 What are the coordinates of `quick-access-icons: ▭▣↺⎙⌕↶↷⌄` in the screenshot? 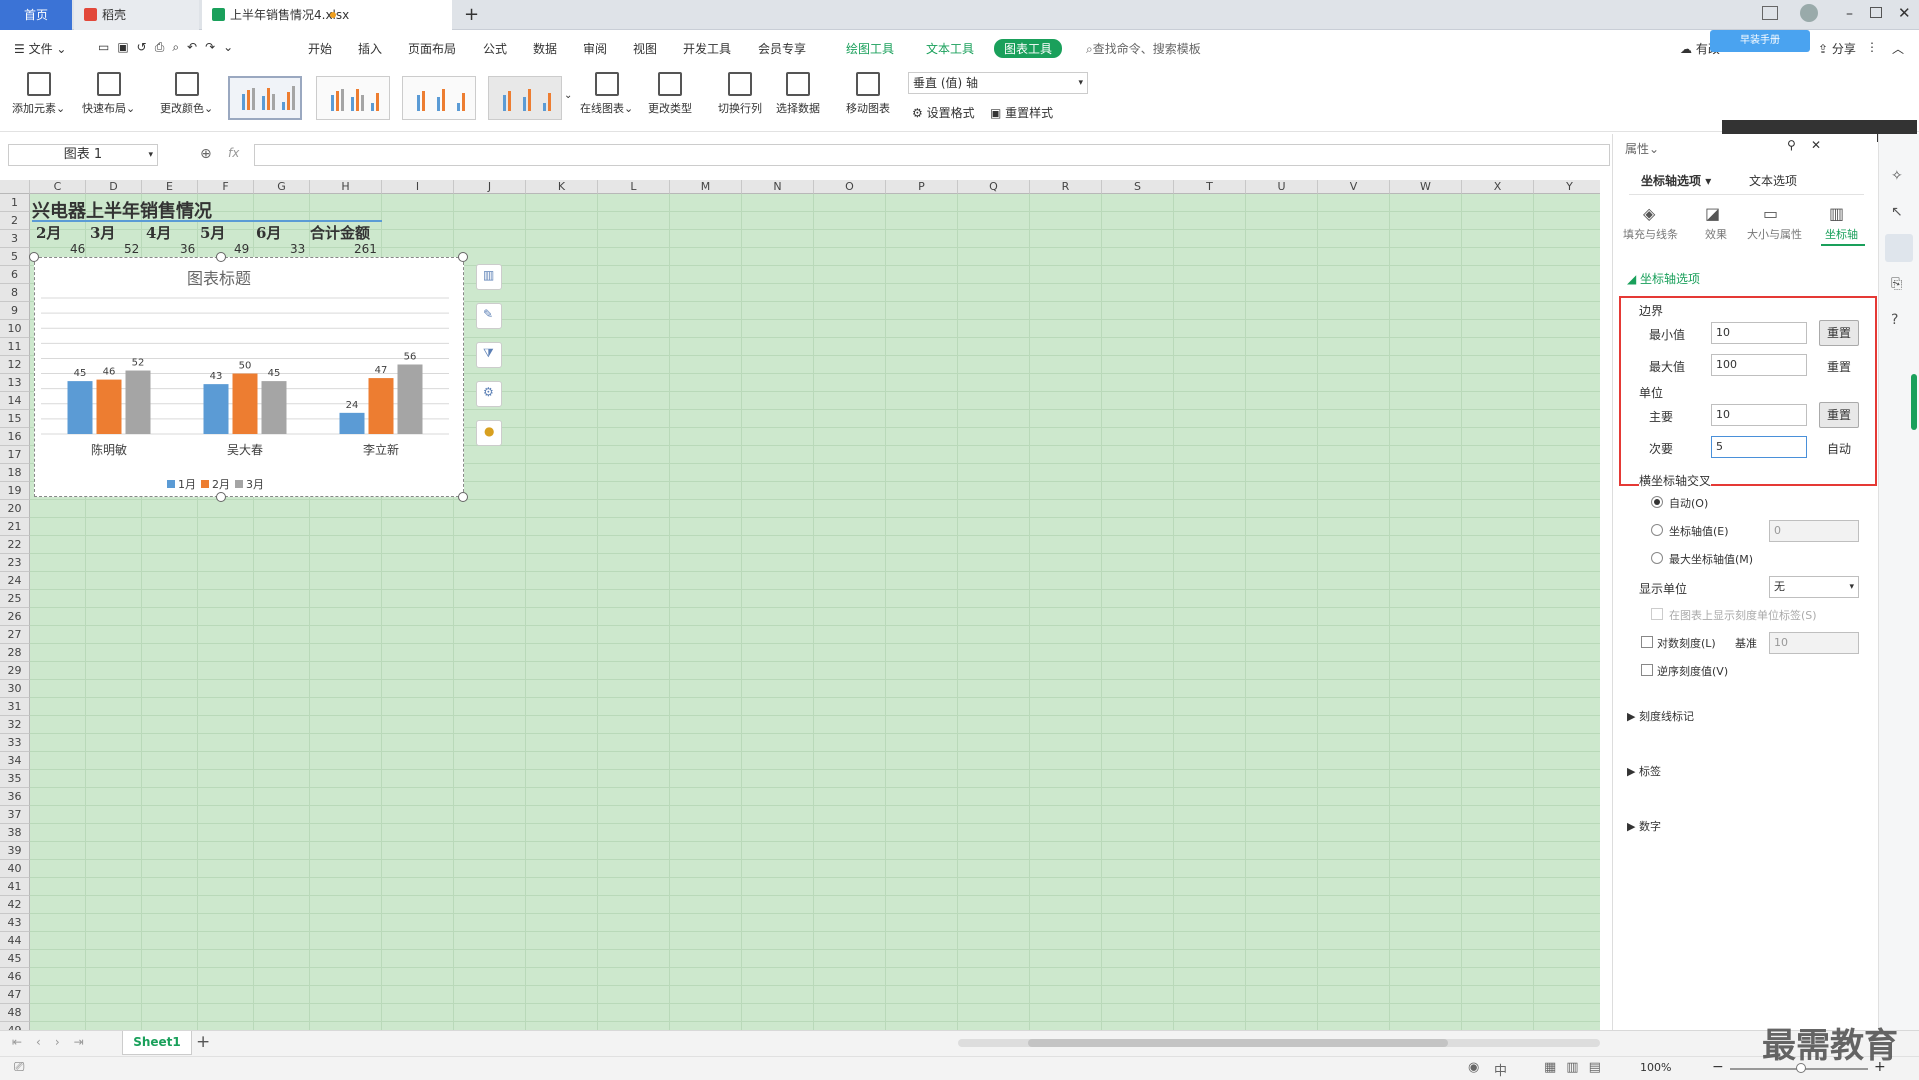 It's located at (169, 47).